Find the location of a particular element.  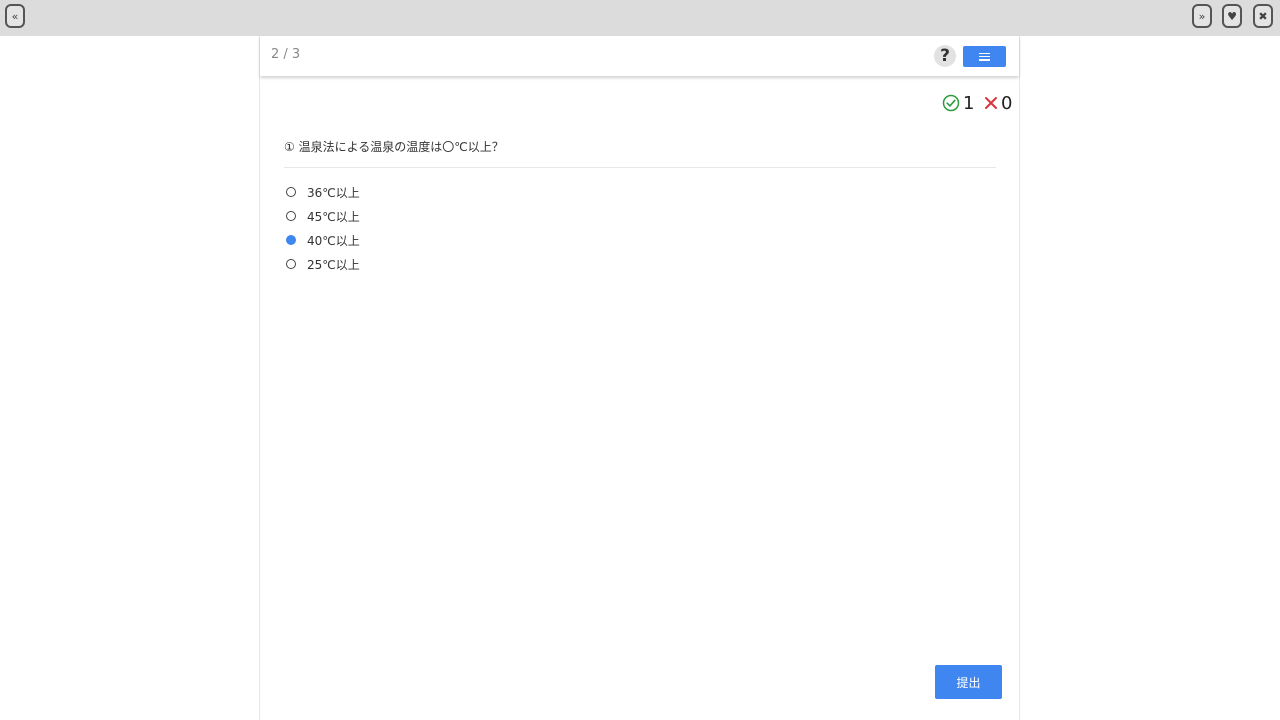

option-label: 25℃以上 is located at coordinates (333, 264).